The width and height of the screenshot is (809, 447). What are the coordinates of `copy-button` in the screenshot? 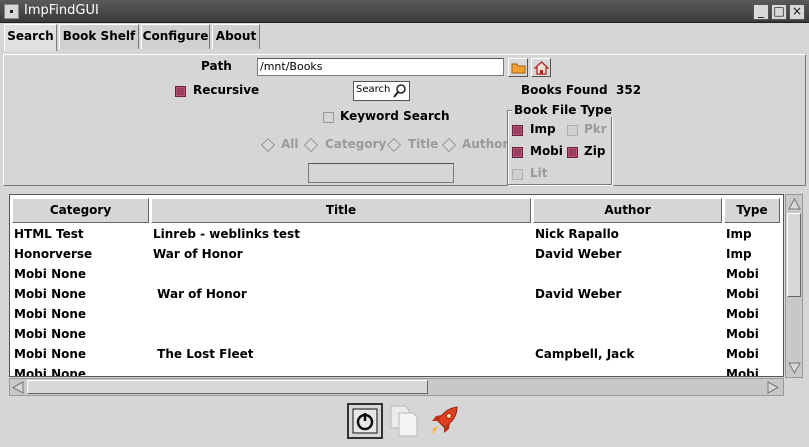 It's located at (404, 421).